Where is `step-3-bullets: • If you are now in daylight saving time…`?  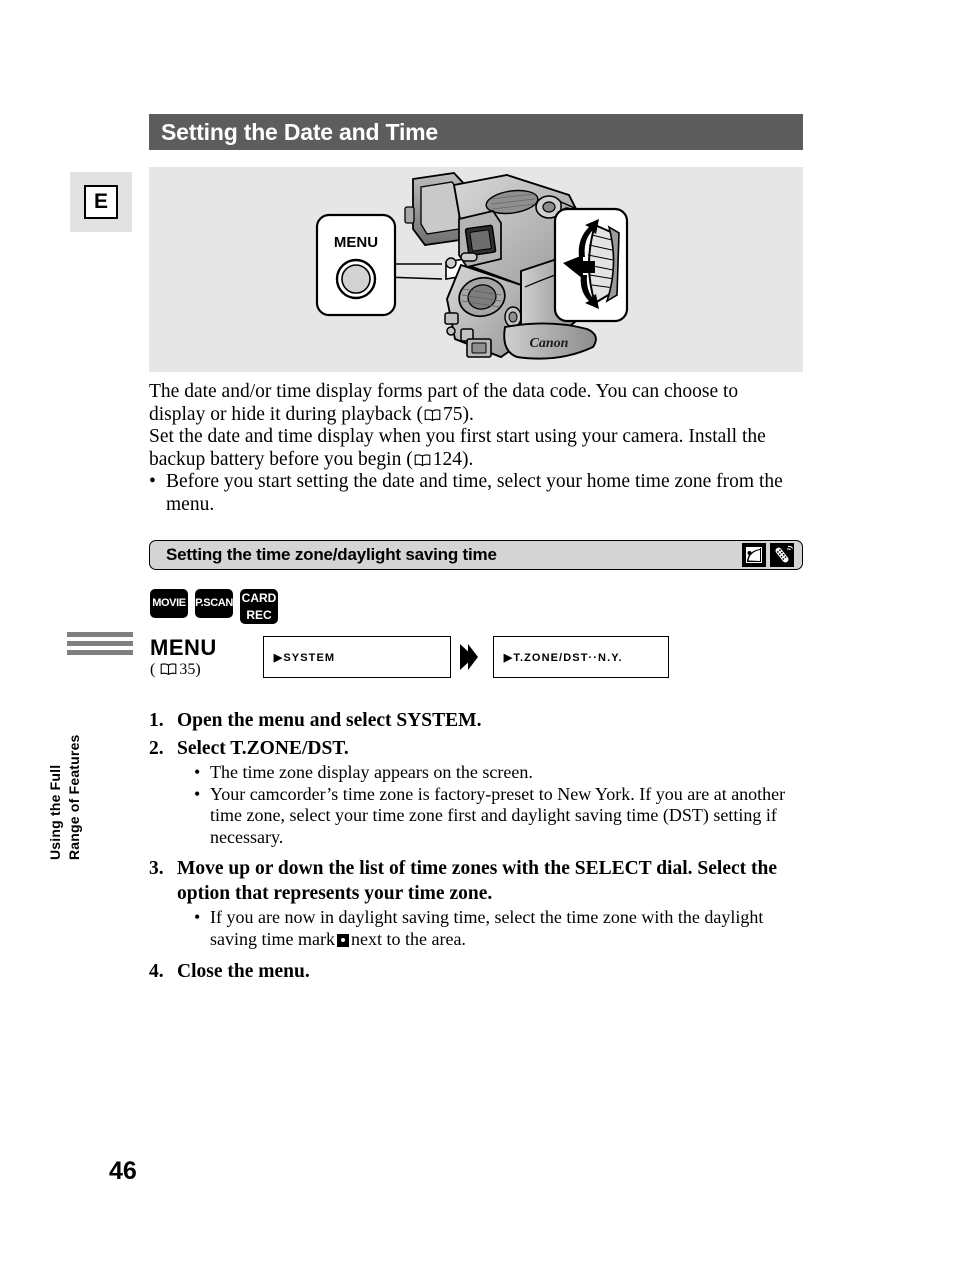
step-3-bullets: • If you are now in daylight saving time… is located at coordinates (495, 928).